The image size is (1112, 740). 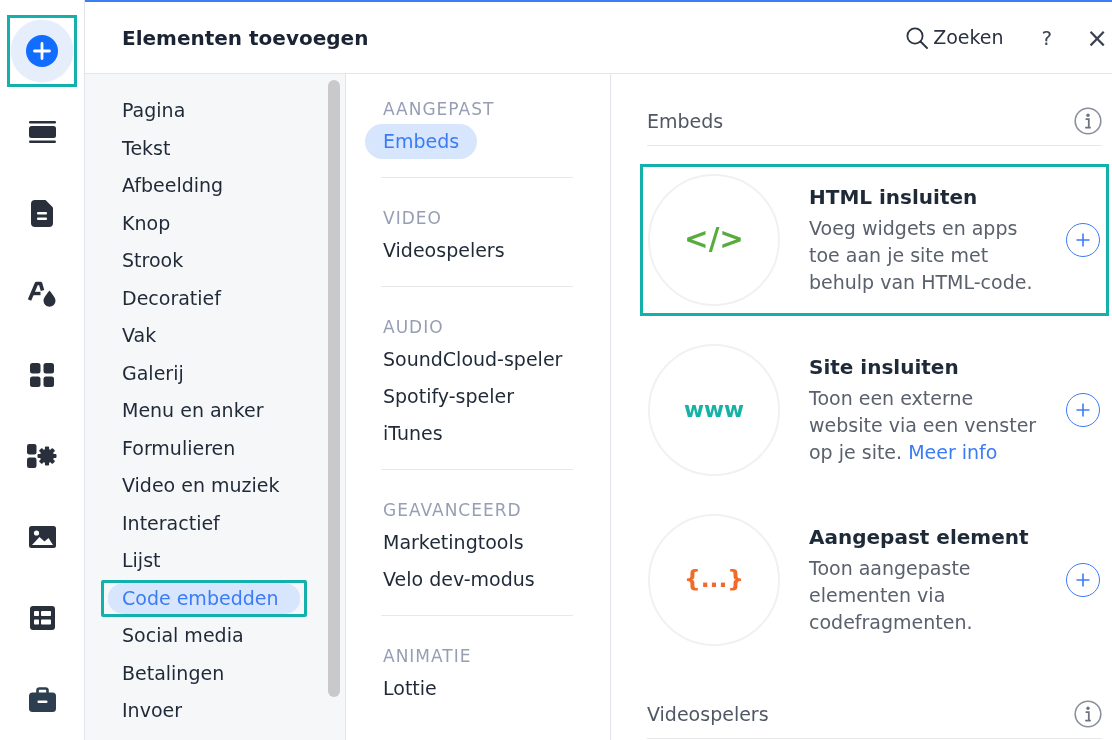 What do you see at coordinates (917, 37) in the screenshot?
I see `search-icon` at bounding box center [917, 37].